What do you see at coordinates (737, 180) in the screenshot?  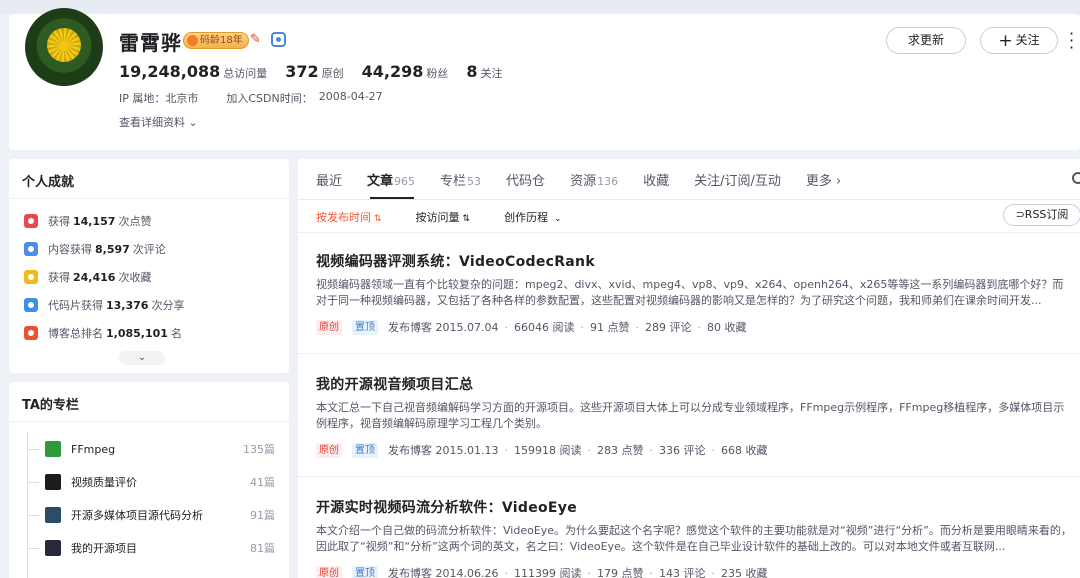 I see `tab-follow-subscribe: 关注/订阅/互动` at bounding box center [737, 180].